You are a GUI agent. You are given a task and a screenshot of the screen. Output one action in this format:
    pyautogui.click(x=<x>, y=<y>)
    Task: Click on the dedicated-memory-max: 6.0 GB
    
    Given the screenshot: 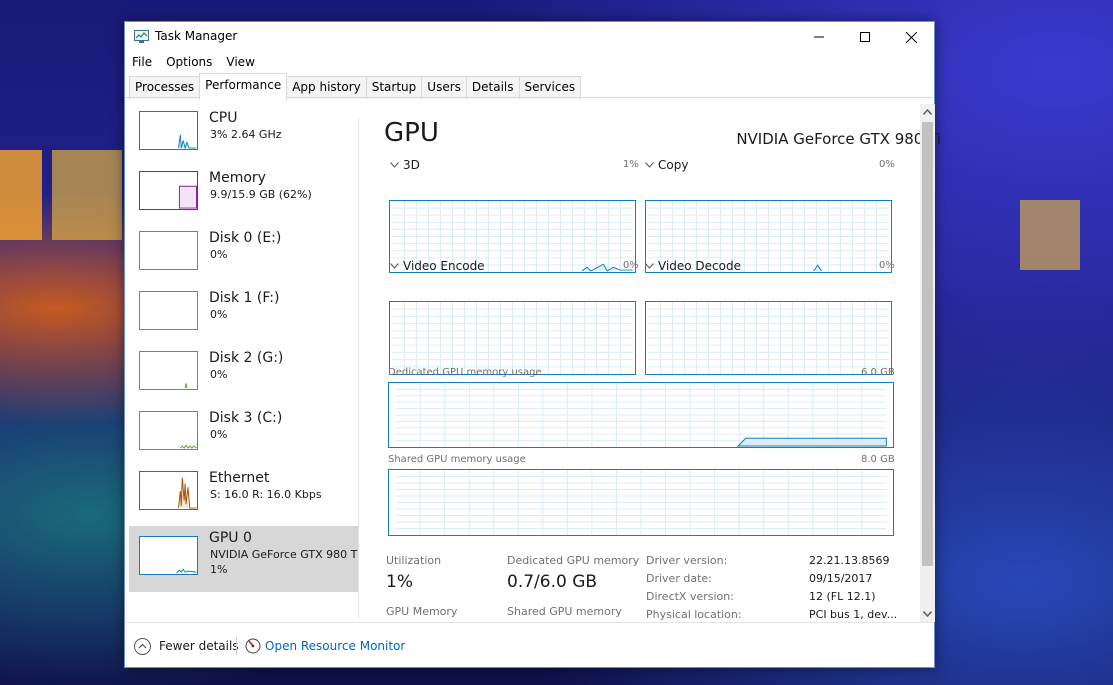 What is the action you would take?
    pyautogui.click(x=878, y=372)
    